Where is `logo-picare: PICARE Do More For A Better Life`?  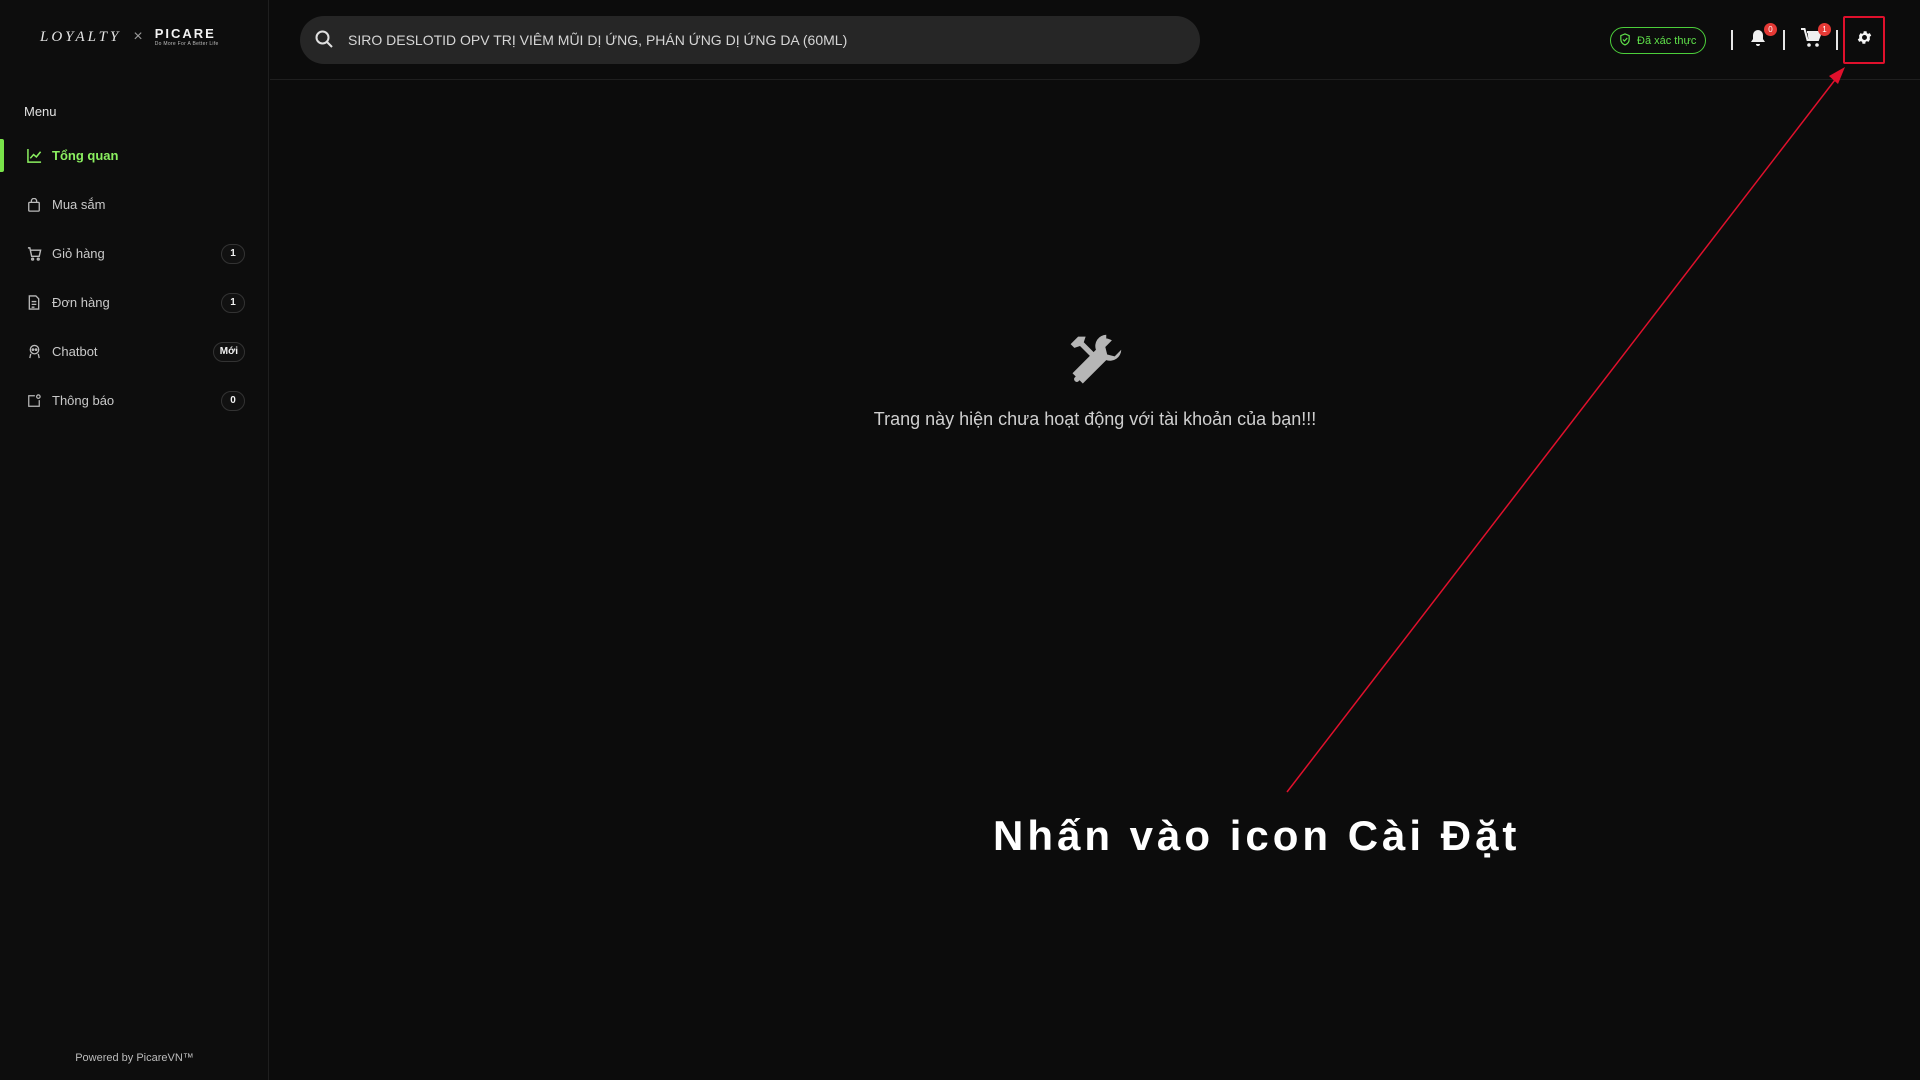
logo-picare: PICARE Do More For A Better Life is located at coordinates (187, 37).